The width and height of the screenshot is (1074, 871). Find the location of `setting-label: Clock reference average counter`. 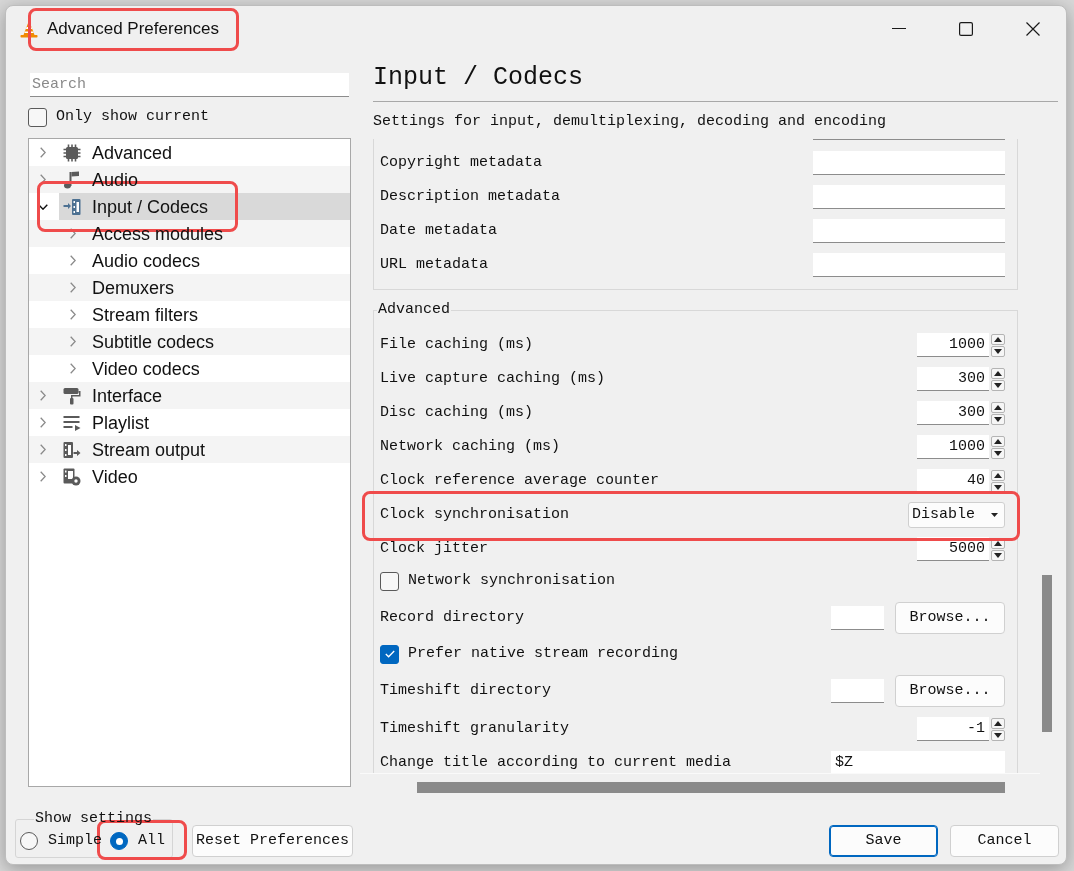

setting-label: Clock reference average counter is located at coordinates (520, 481).